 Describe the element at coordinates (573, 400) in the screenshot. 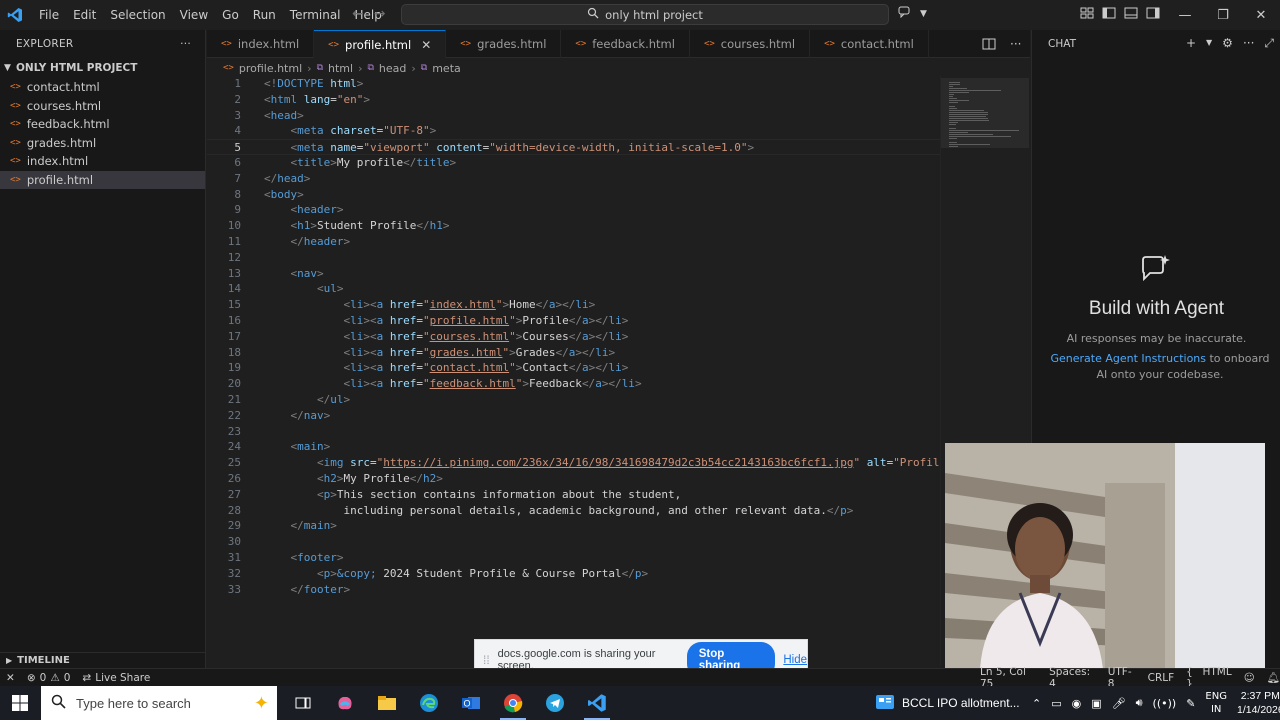

I see `code-line: 21 </ul>` at that location.